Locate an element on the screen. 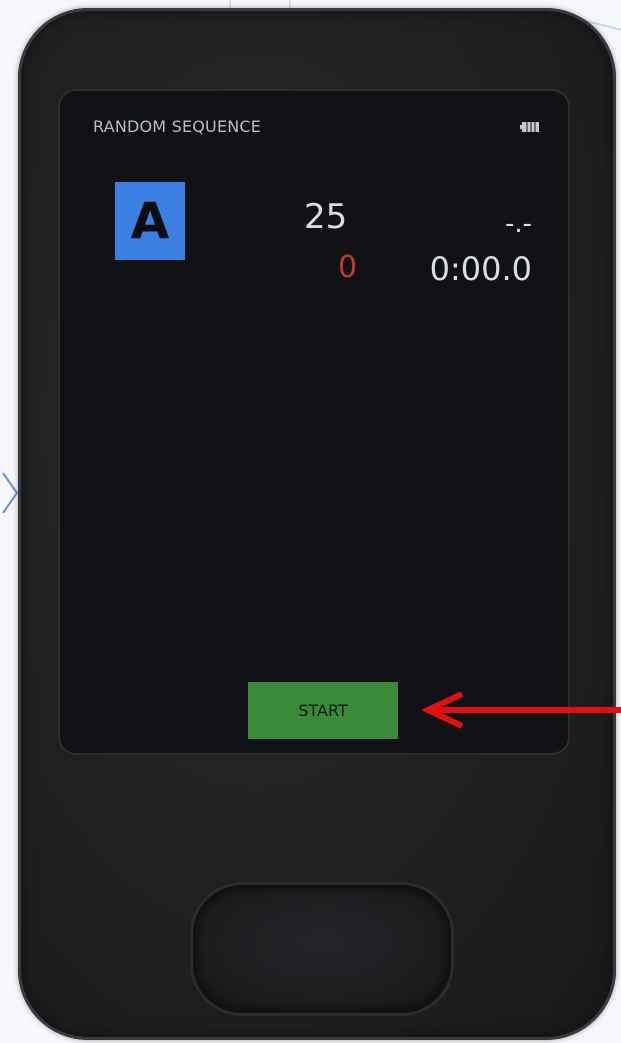  count-value: 25 is located at coordinates (326, 217).